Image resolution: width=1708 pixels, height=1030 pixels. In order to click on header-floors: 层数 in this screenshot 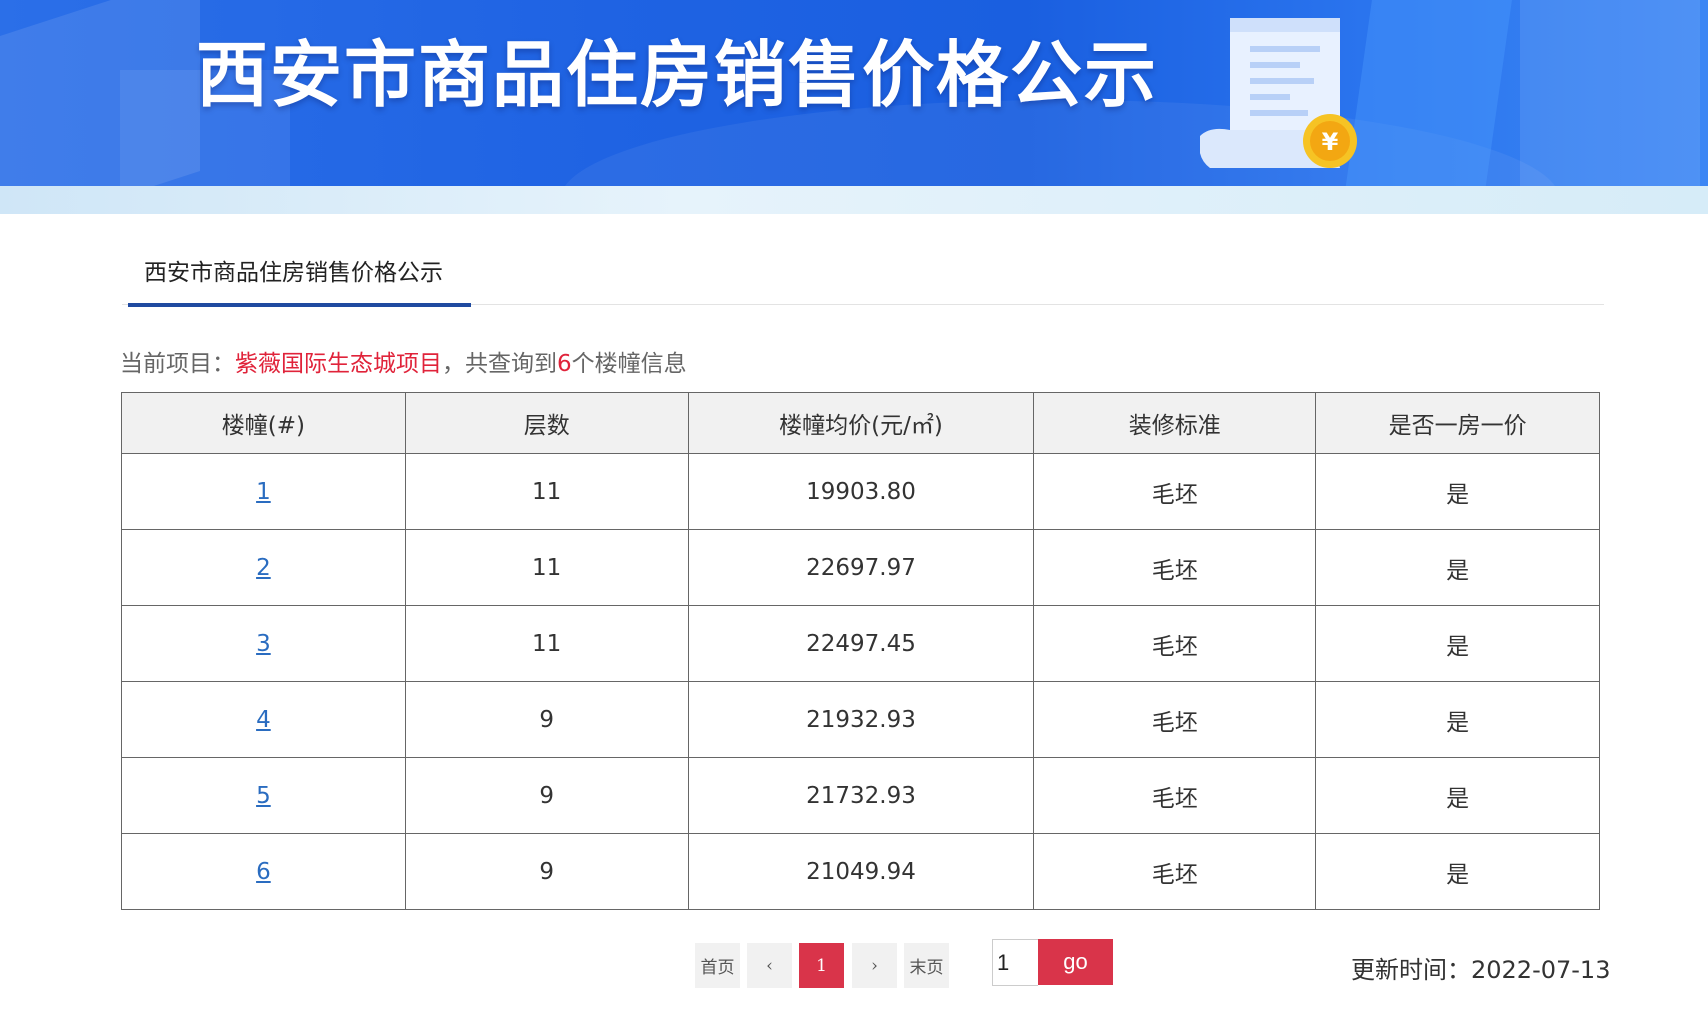, I will do `click(546, 423)`.